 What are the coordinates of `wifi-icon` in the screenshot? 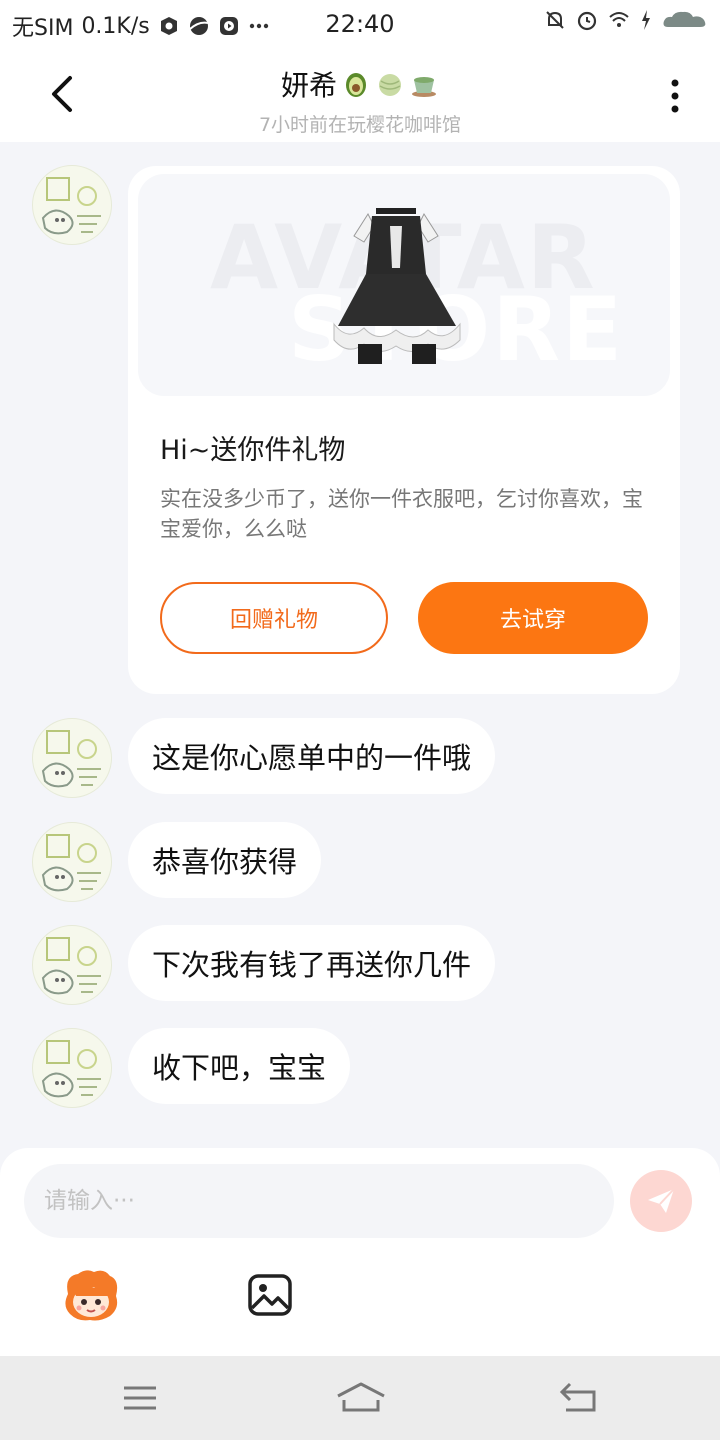 It's located at (619, 19).